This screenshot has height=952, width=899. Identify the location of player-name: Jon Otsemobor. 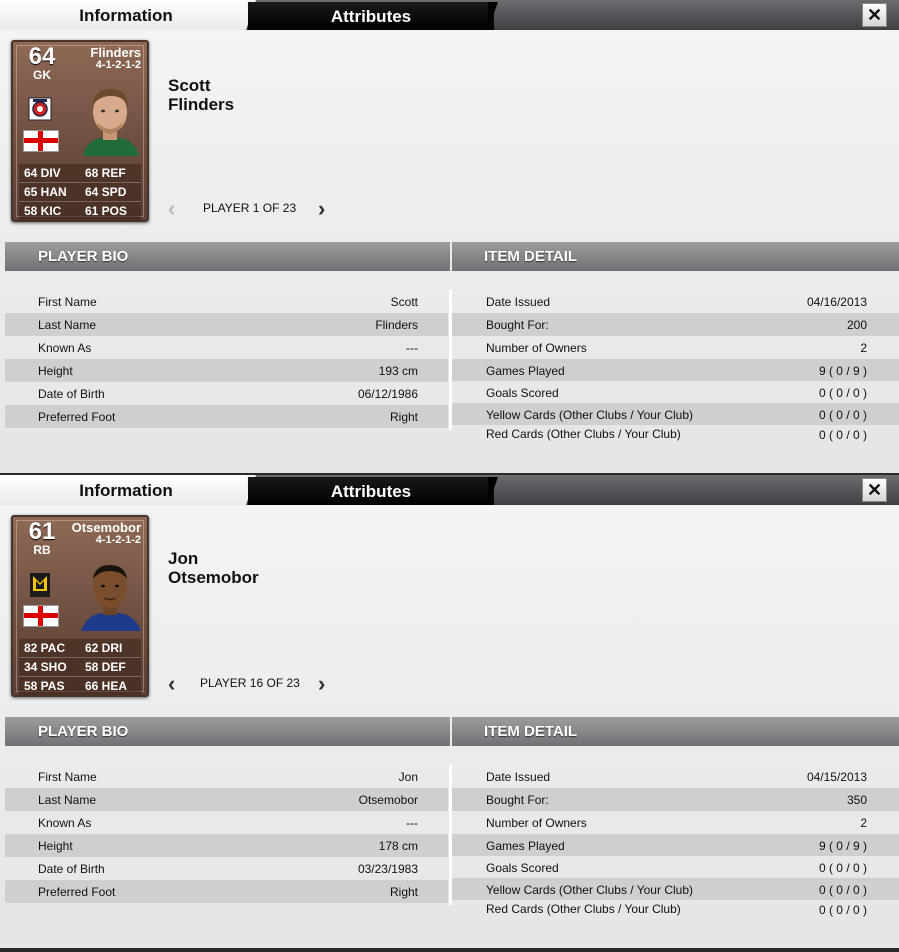
(213, 568).